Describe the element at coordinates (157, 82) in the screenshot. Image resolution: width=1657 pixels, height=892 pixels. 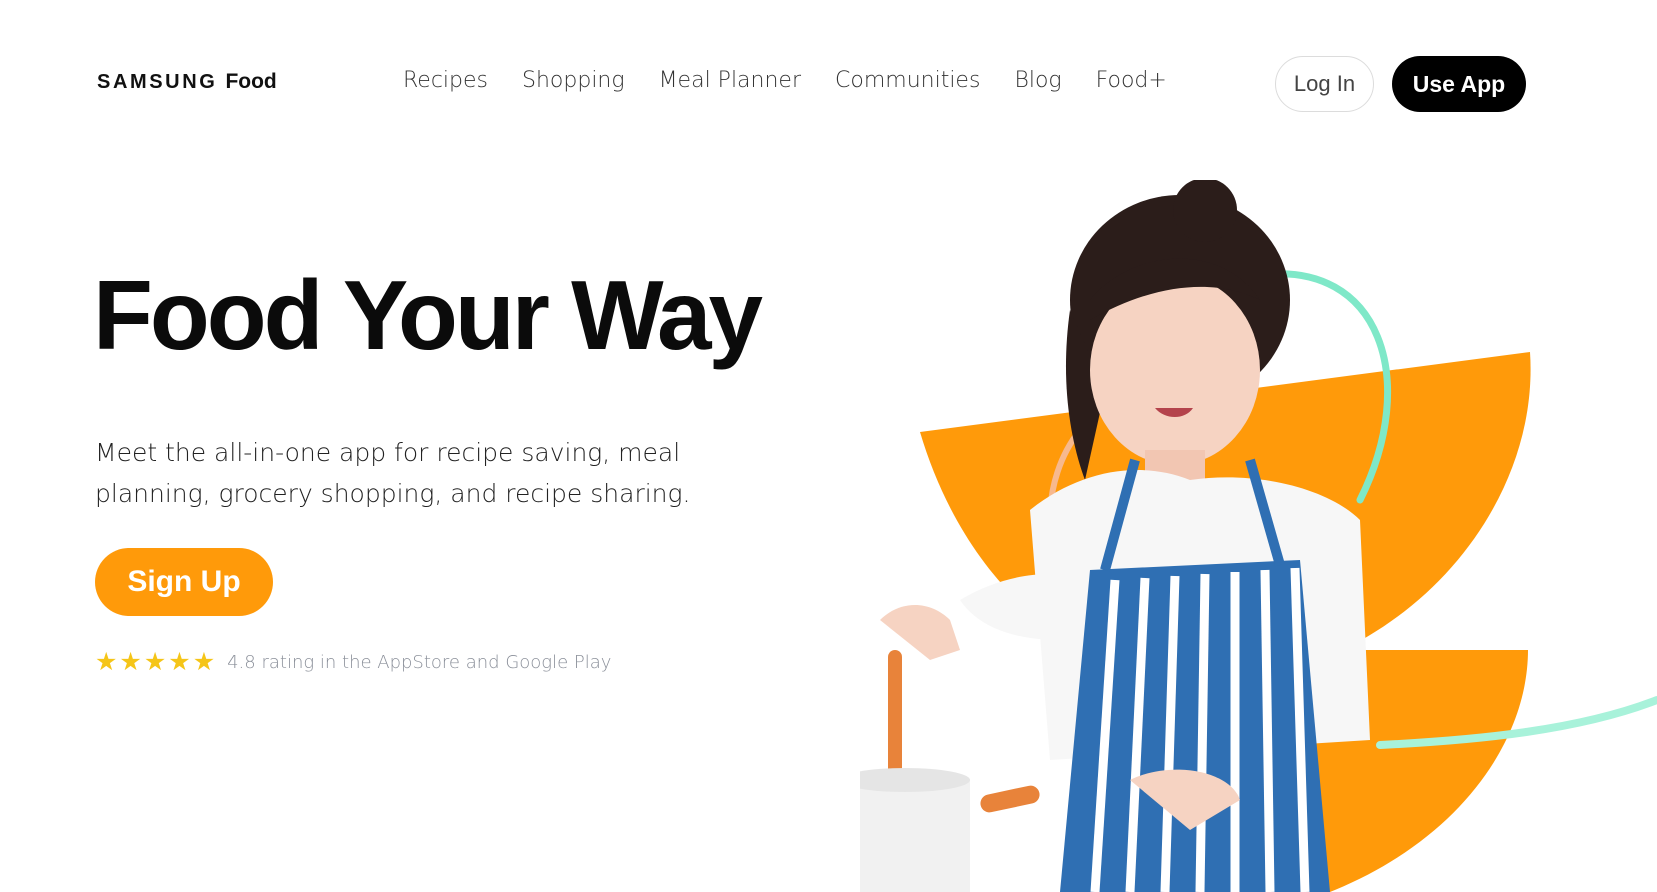
I see `logo-brand: SAMSUNG` at that location.